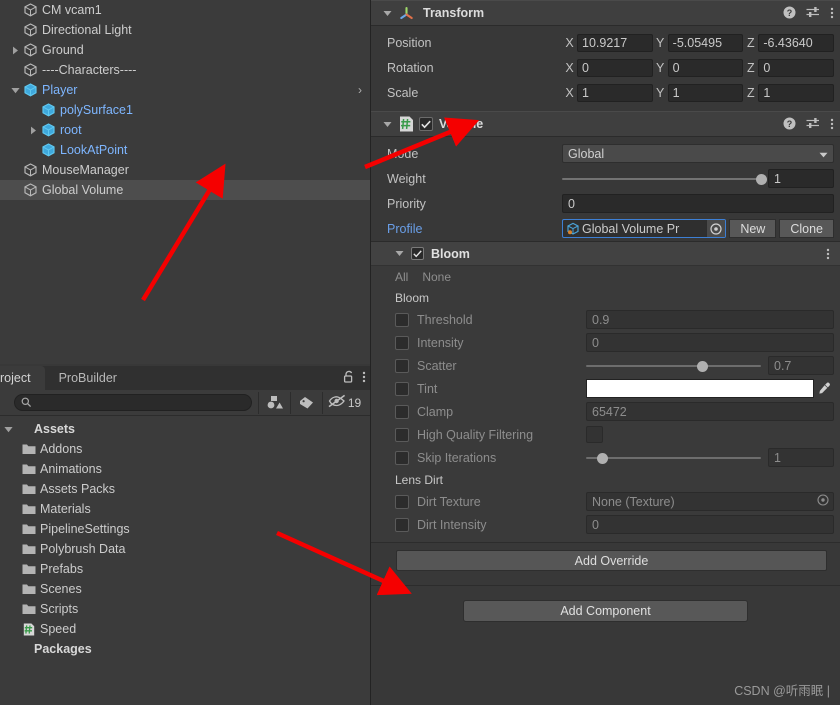 This screenshot has height=705, width=840. I want to click on profile-label: Profile, so click(474, 229).